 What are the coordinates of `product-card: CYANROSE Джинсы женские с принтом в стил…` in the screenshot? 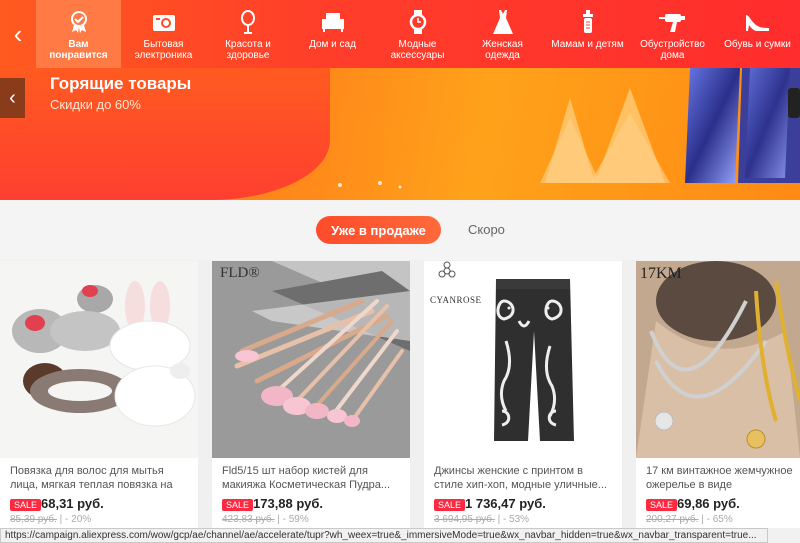 It's located at (523, 396).